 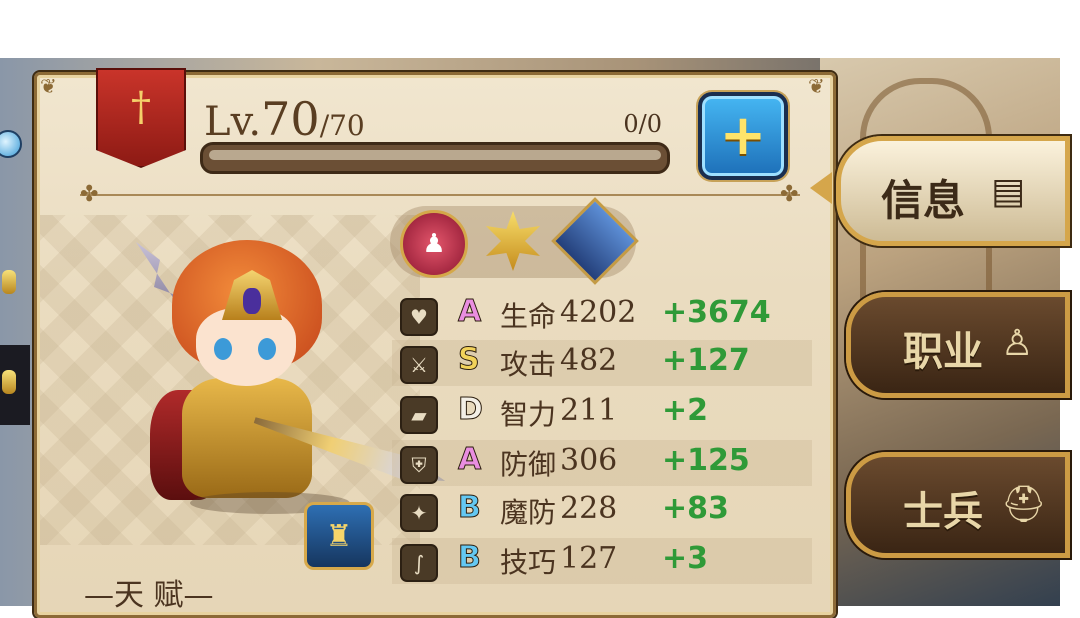 I want to click on stat-name: 技巧, so click(x=528, y=562).